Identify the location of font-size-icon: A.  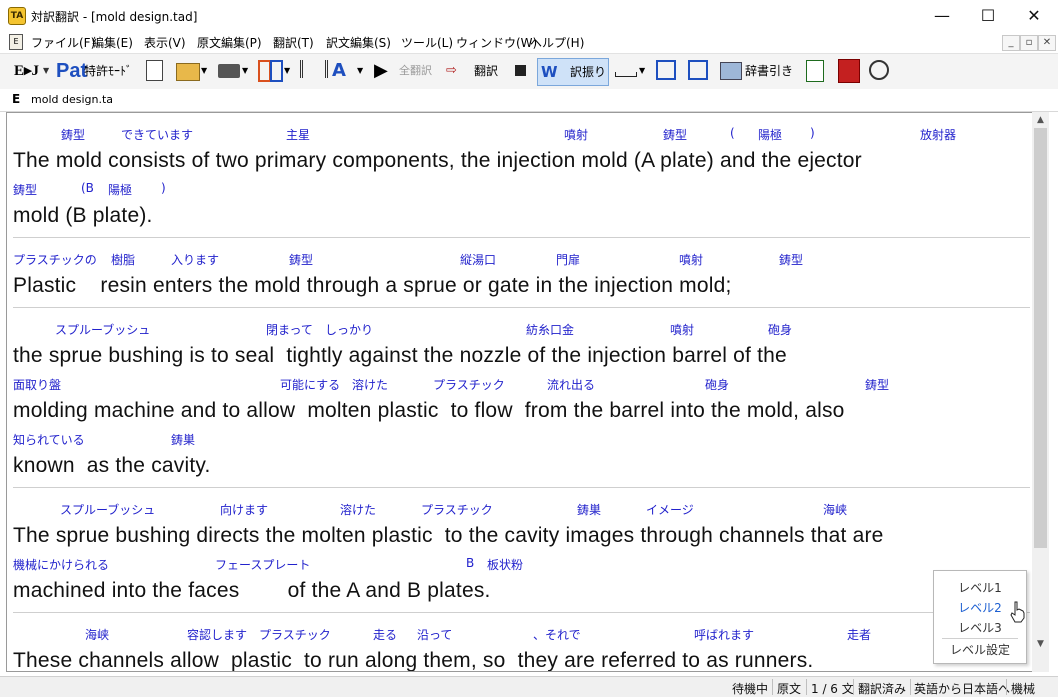
(339, 71).